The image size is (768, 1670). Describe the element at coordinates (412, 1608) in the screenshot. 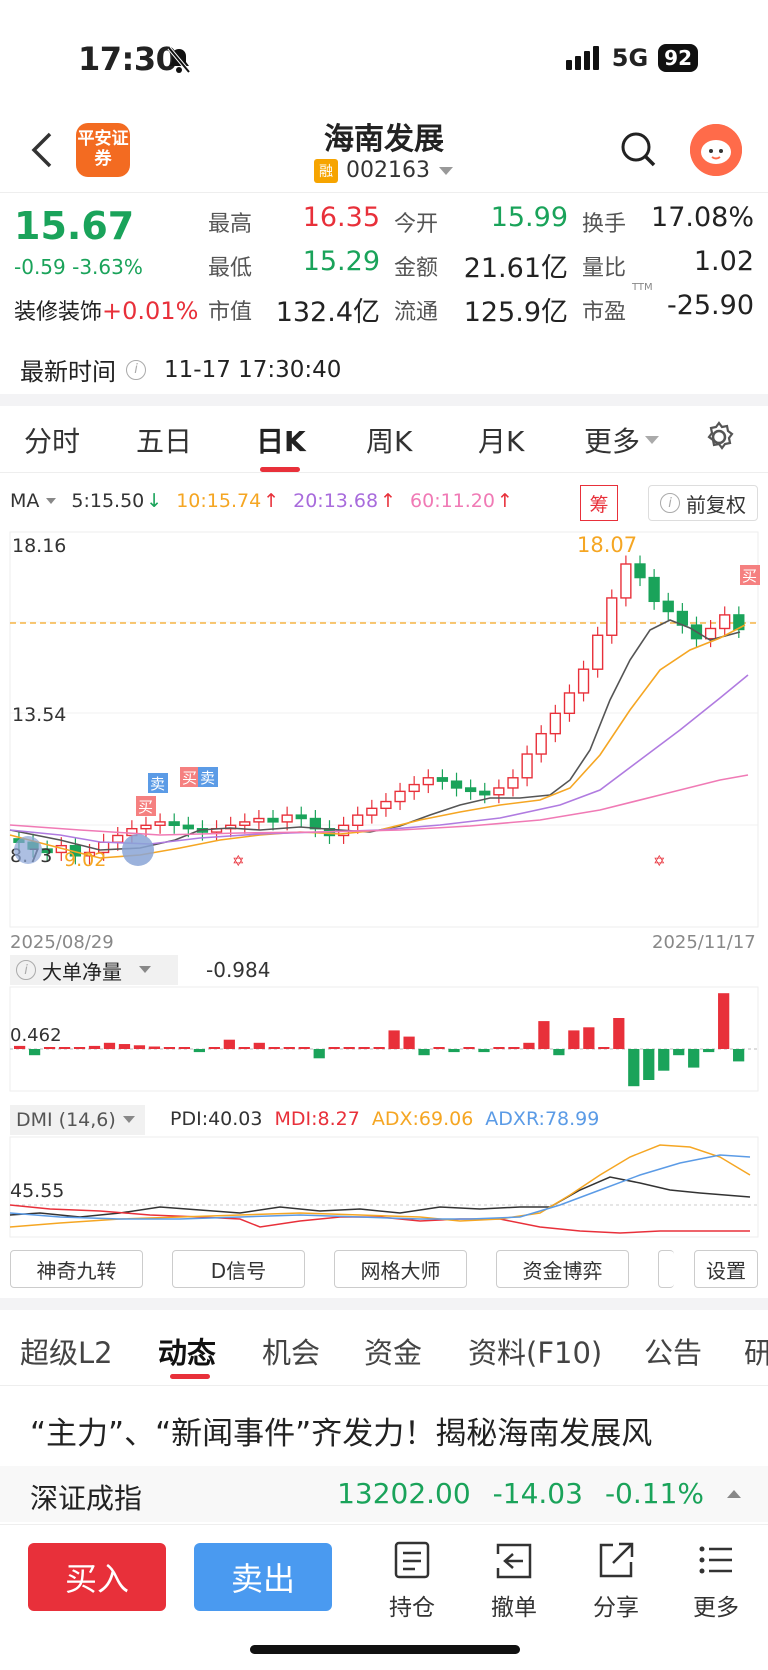

I see `nav-holdings-label: 持仓` at that location.